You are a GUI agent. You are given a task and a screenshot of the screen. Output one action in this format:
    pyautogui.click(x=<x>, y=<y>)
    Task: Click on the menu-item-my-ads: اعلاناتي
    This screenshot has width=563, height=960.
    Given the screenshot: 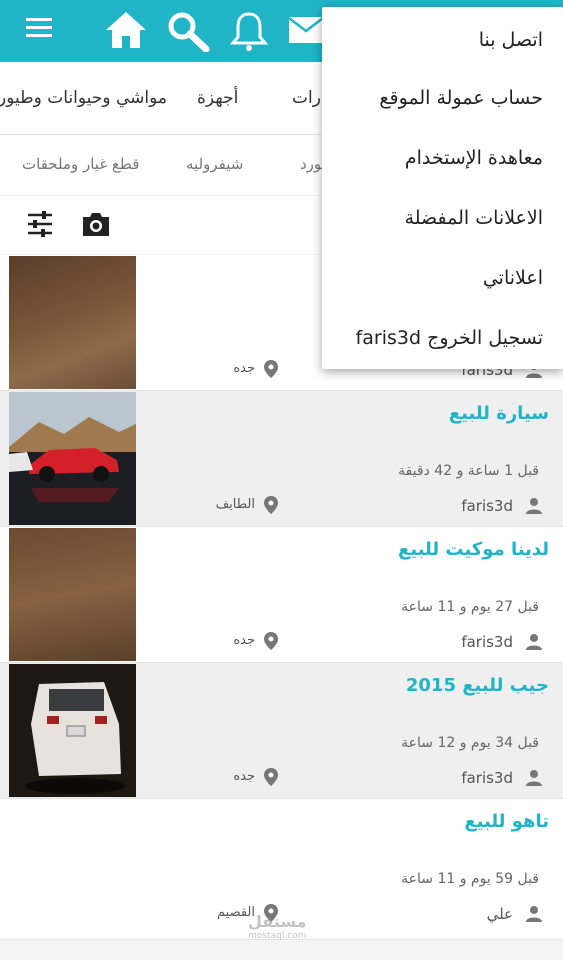 What is the action you would take?
    pyautogui.click(x=513, y=278)
    